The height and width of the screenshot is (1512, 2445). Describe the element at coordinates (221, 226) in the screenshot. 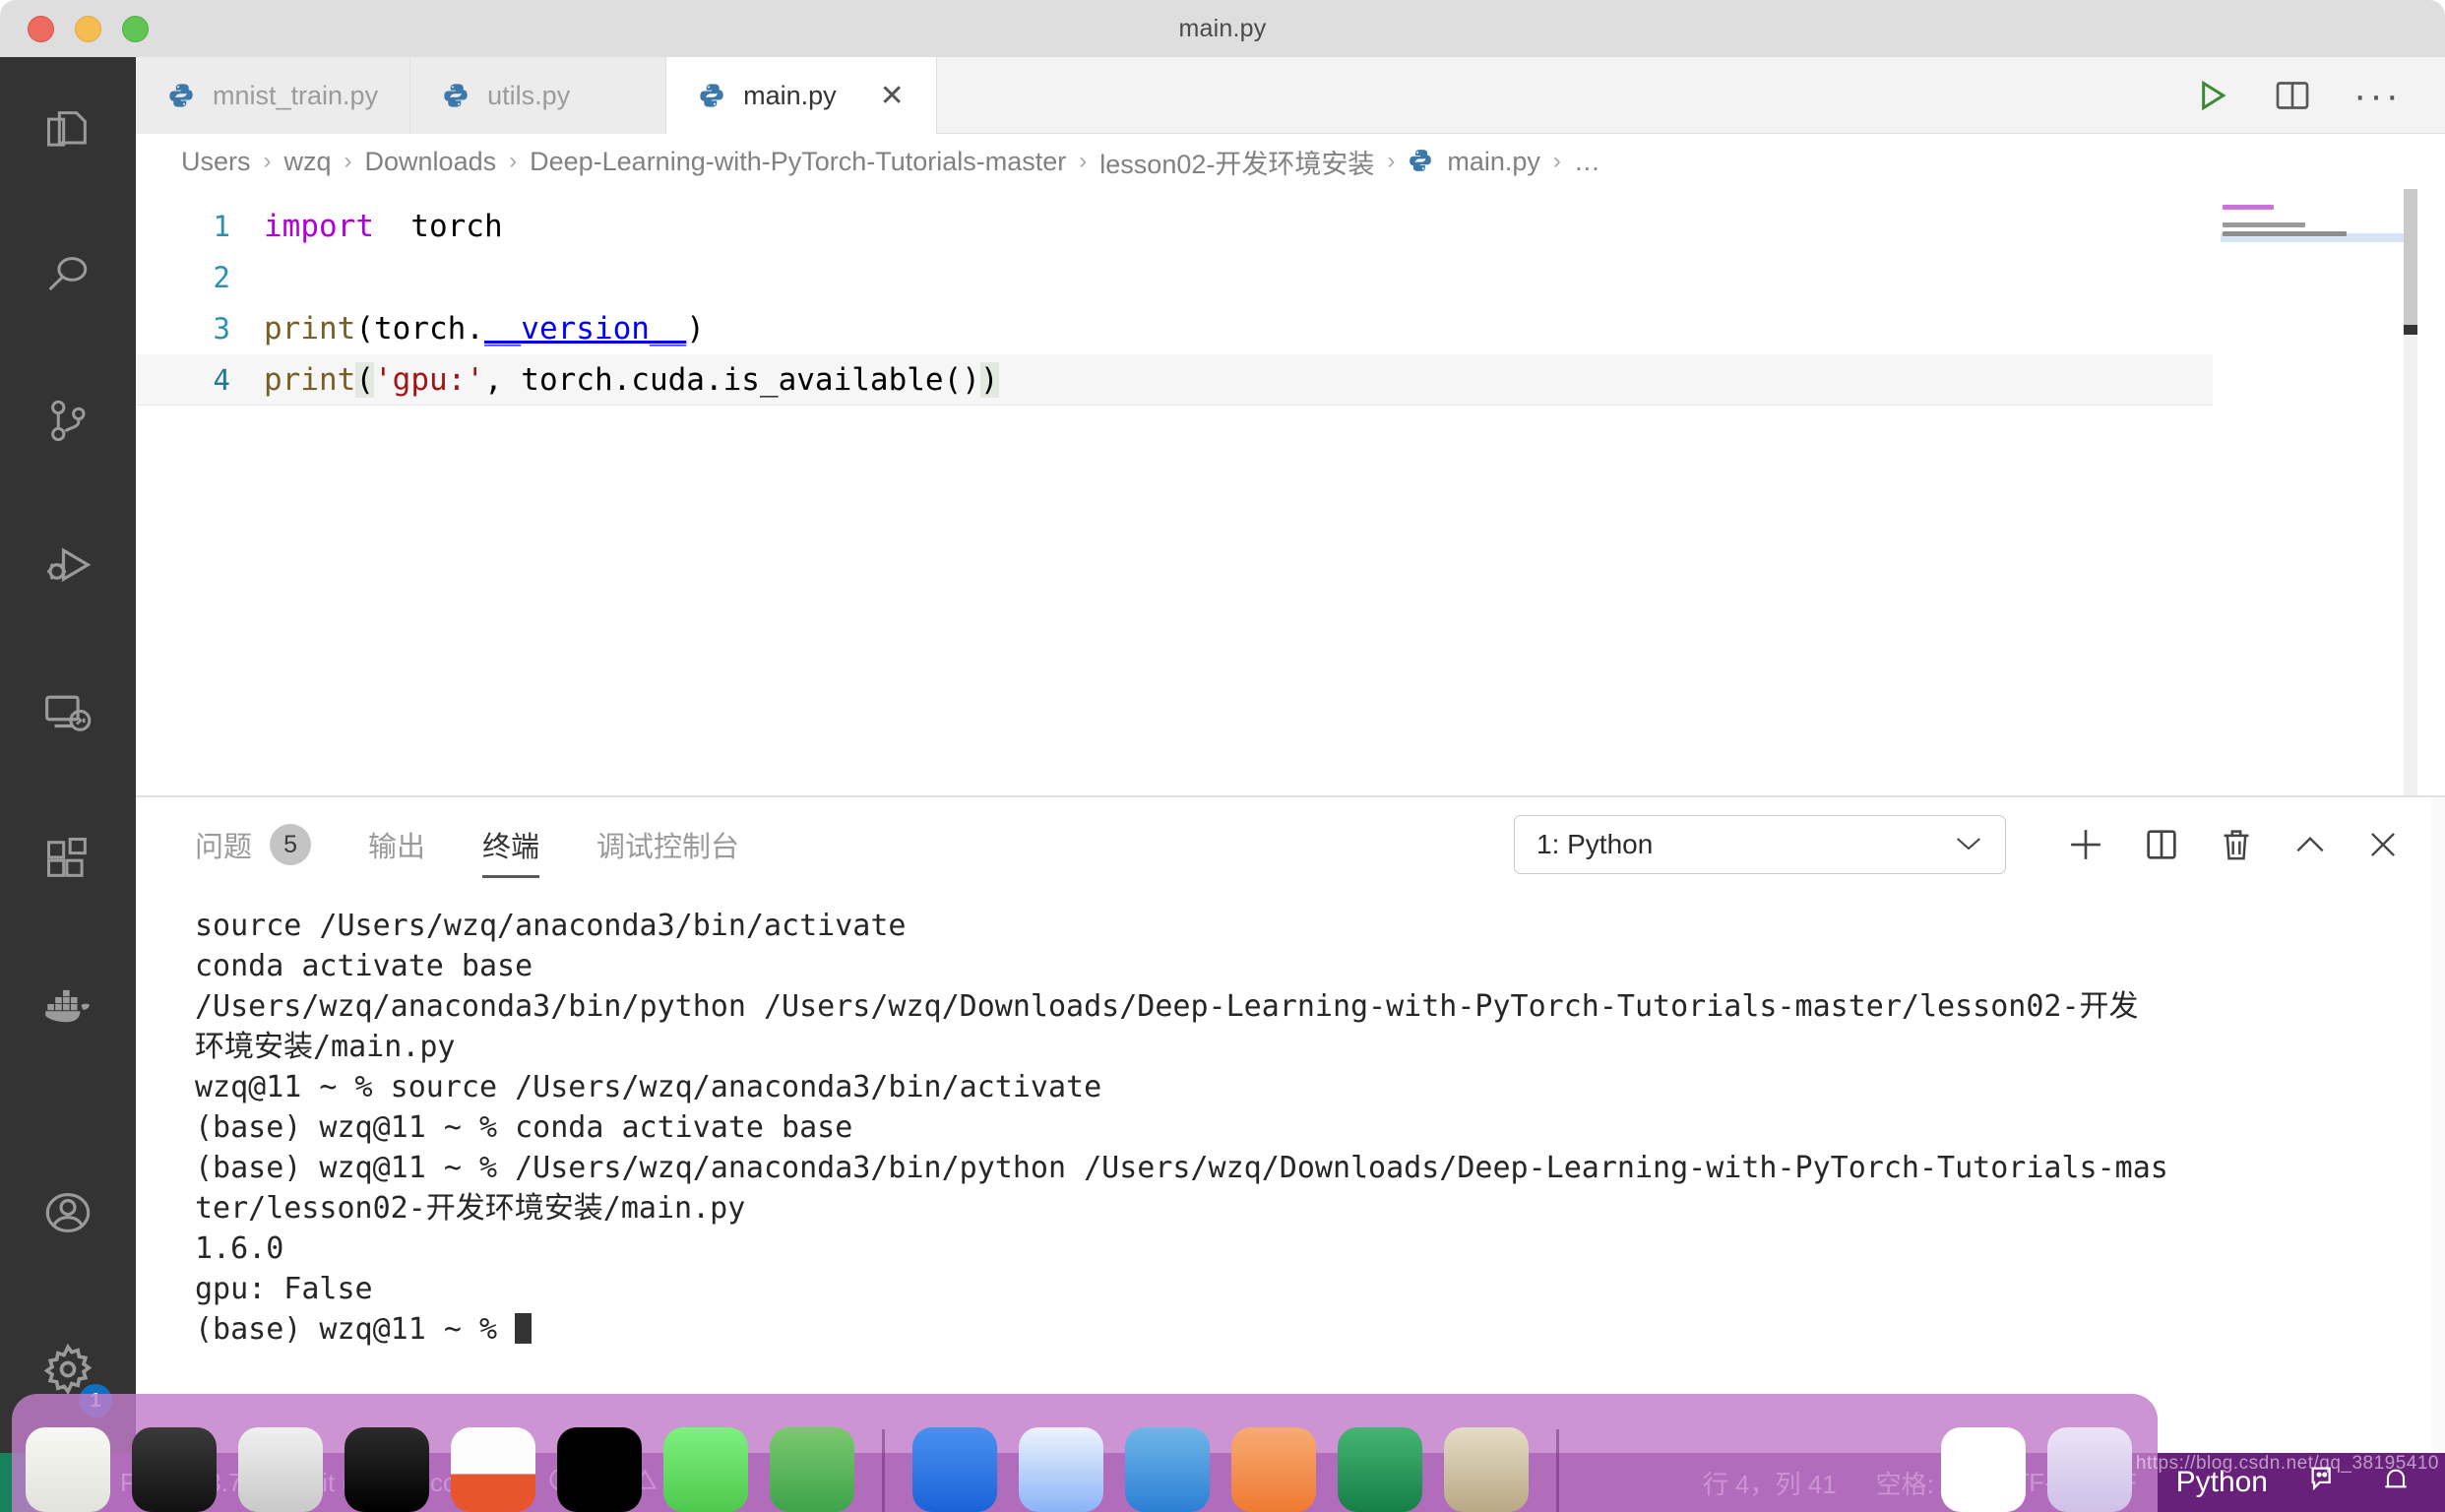

I see `line-number: 1` at that location.